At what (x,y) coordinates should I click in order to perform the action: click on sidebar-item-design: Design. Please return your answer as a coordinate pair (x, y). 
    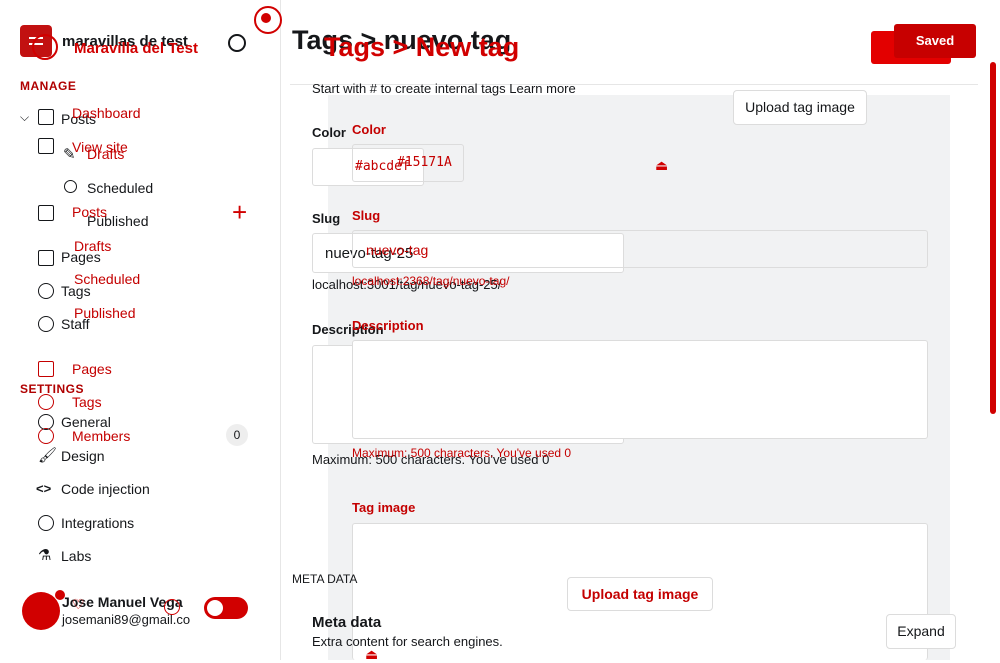
    Looking at the image, I should click on (83, 456).